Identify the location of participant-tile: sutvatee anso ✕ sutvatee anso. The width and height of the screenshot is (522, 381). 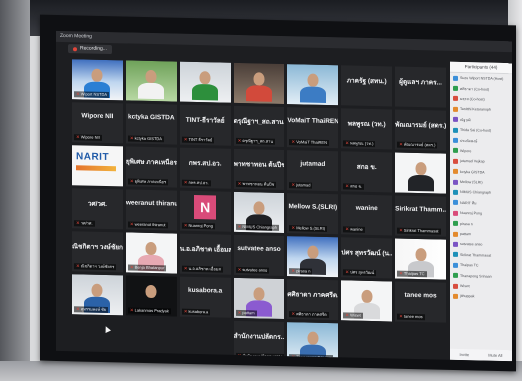
(259, 255).